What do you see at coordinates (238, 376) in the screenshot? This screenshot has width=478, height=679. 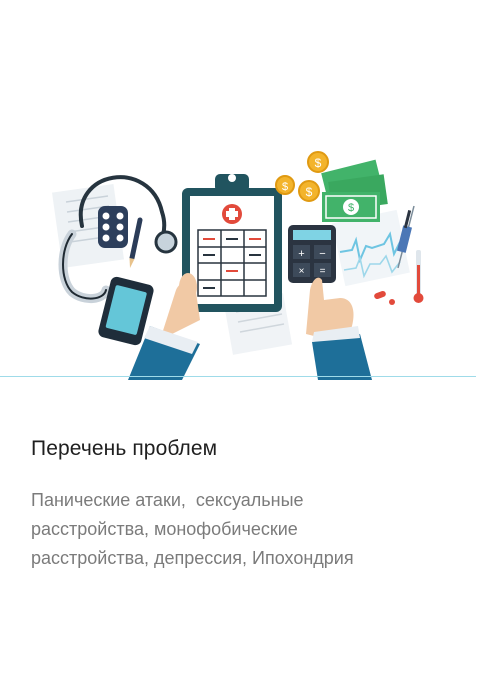 I see `section-divider` at bounding box center [238, 376].